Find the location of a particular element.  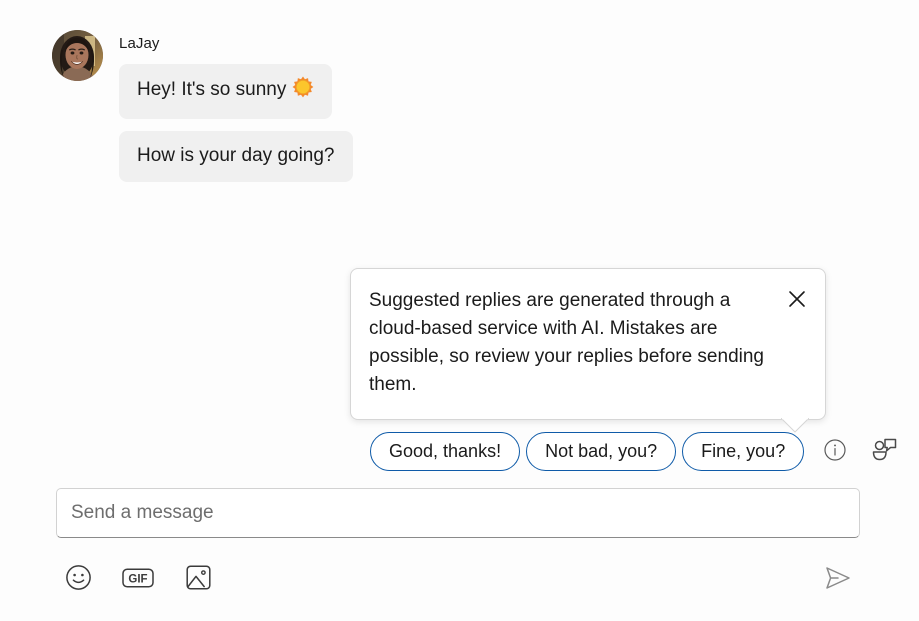

close-icon is located at coordinates (797, 299).